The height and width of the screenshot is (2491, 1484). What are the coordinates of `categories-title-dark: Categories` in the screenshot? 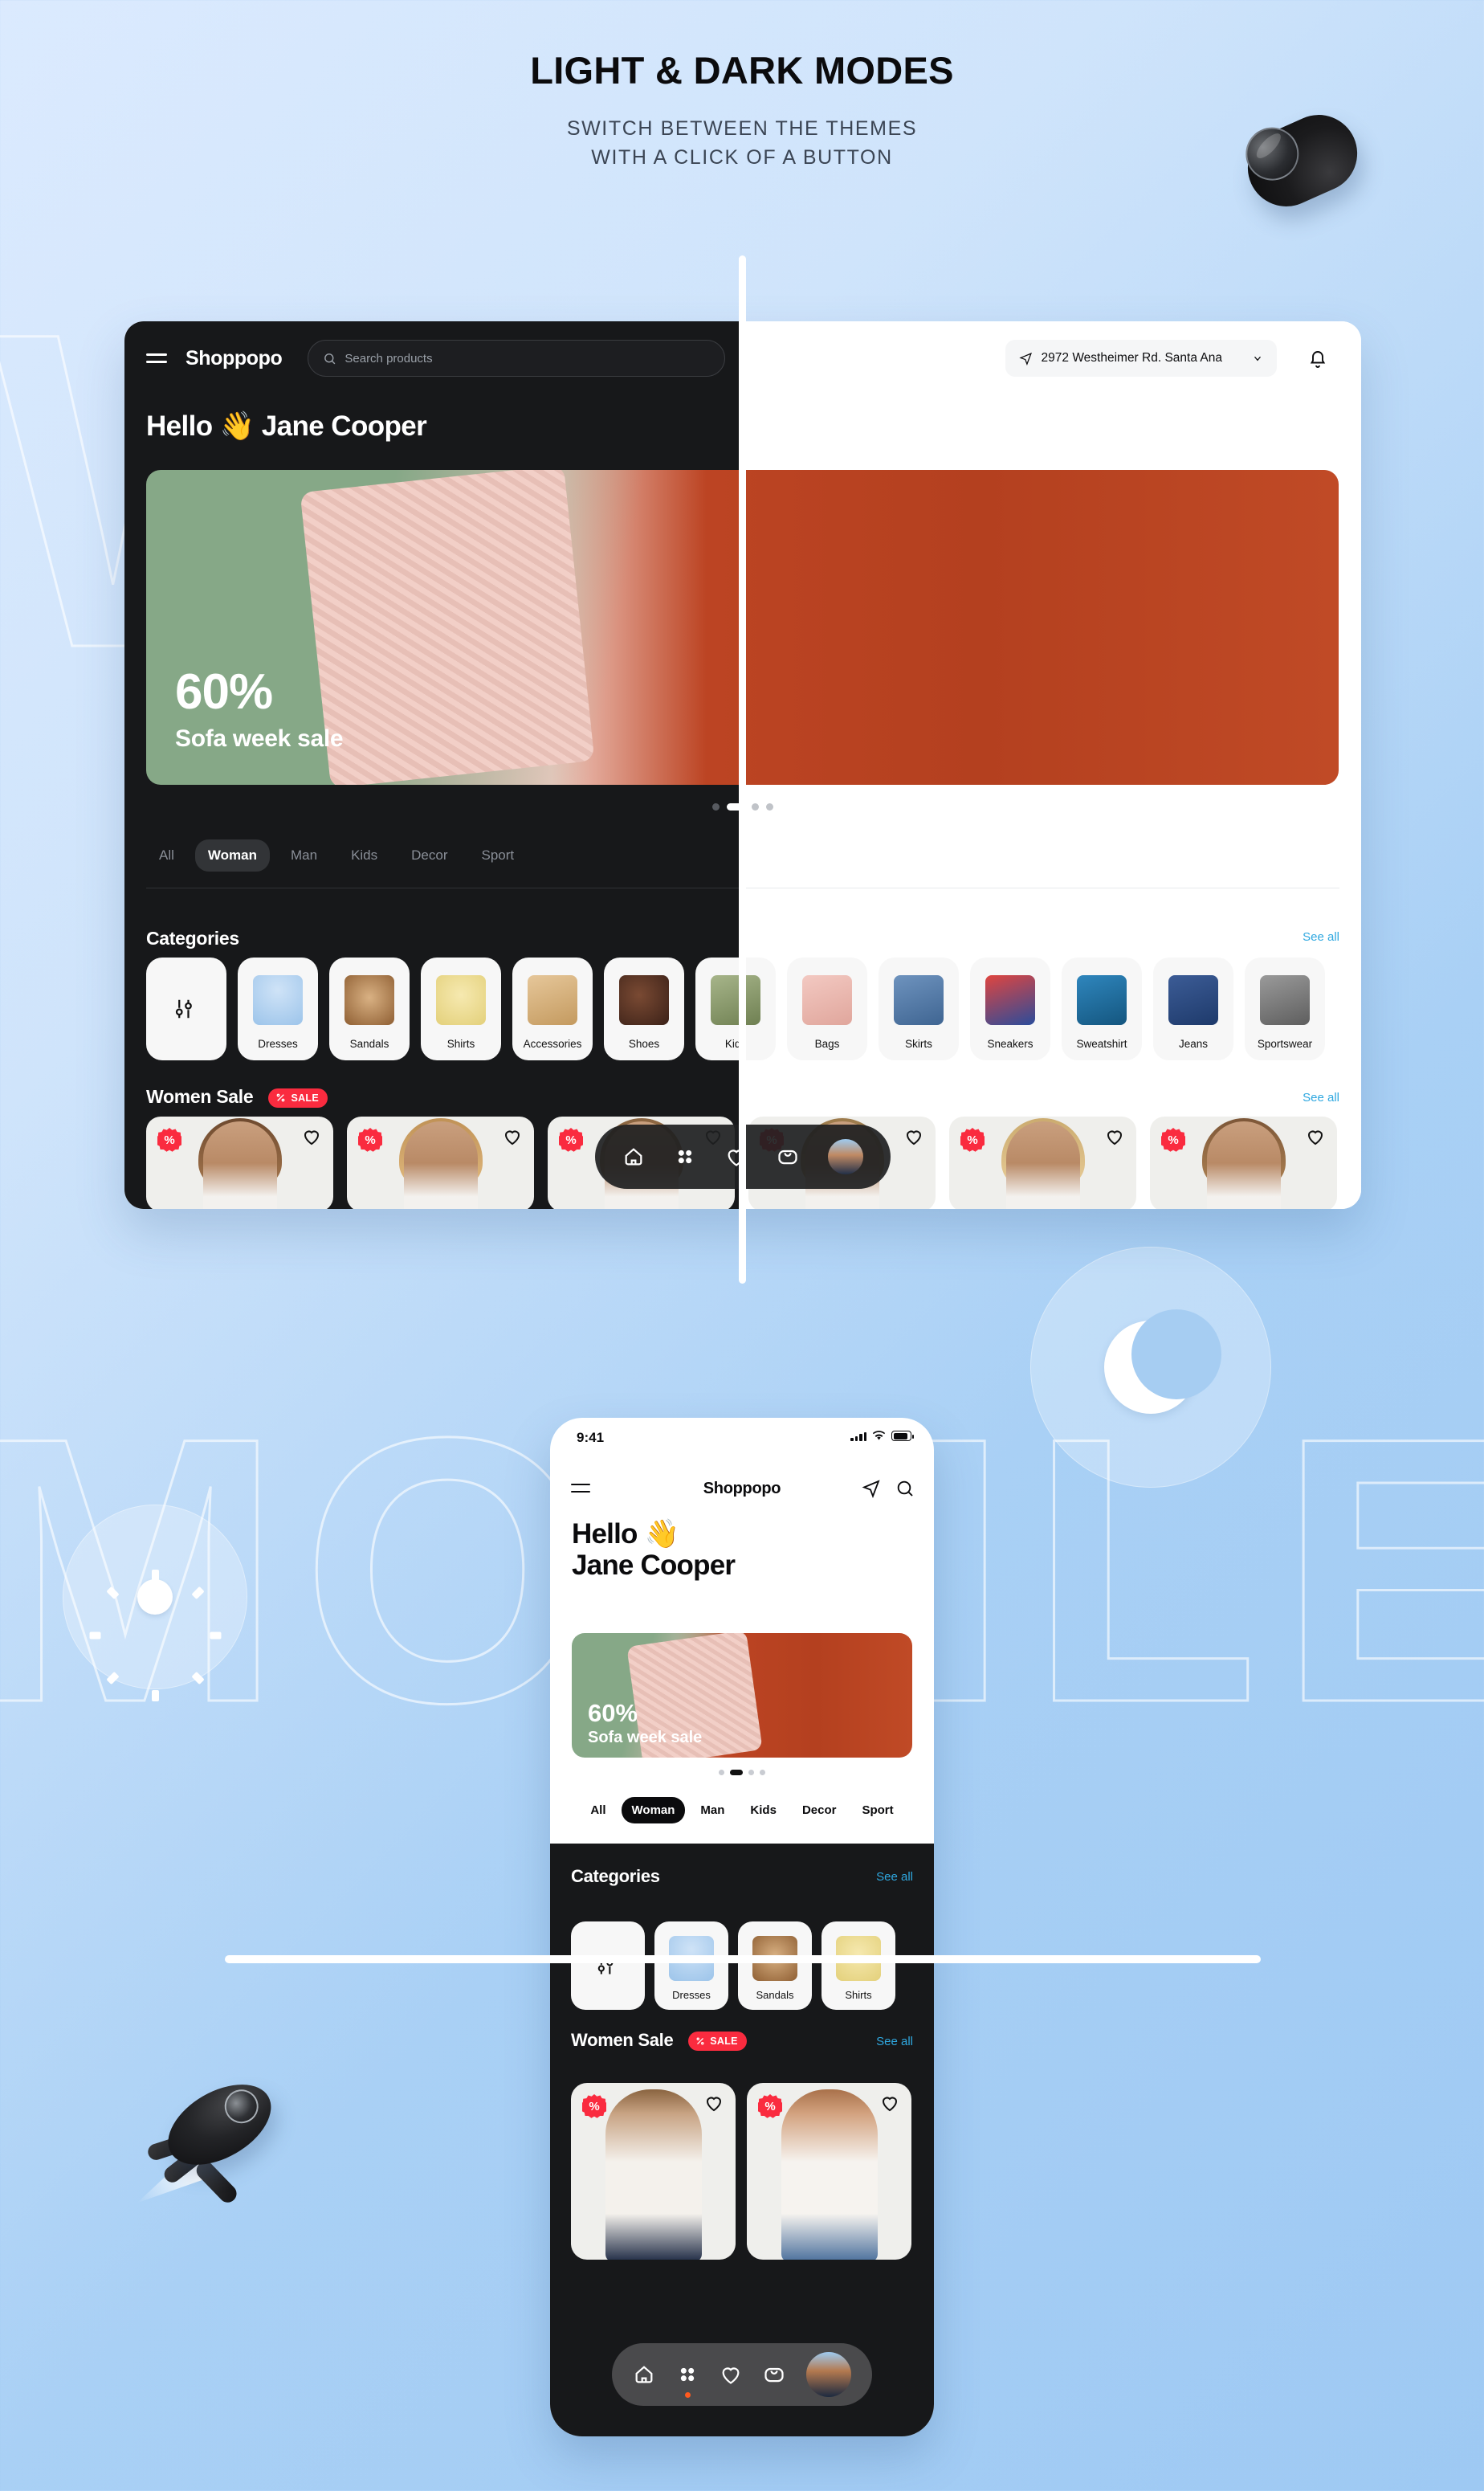 It's located at (192, 938).